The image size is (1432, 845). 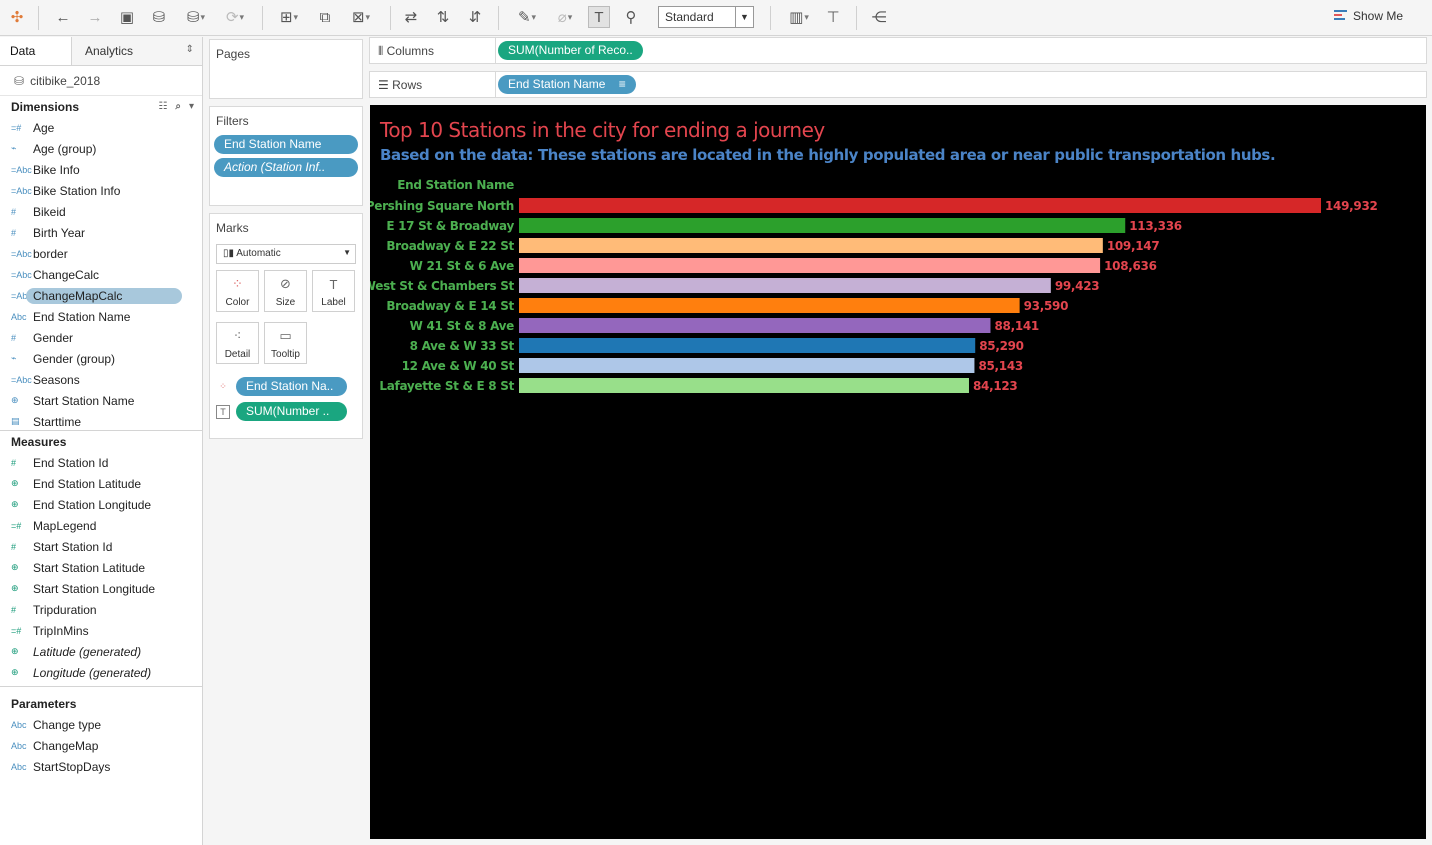 I want to click on tab-analytics: Analytics, so click(x=136, y=51).